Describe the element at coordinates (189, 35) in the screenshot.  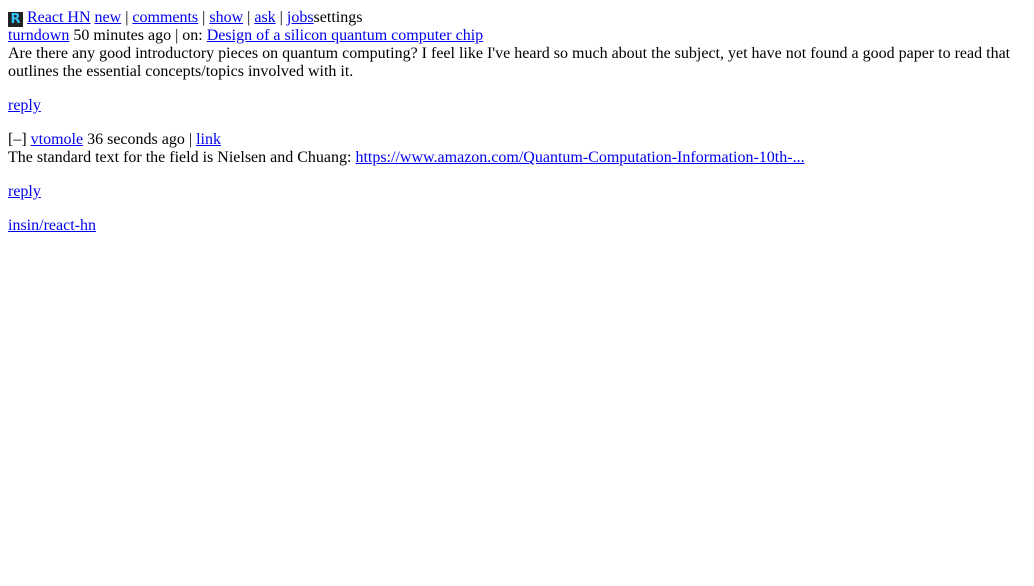
I see `item-on-prefix: | on:` at that location.